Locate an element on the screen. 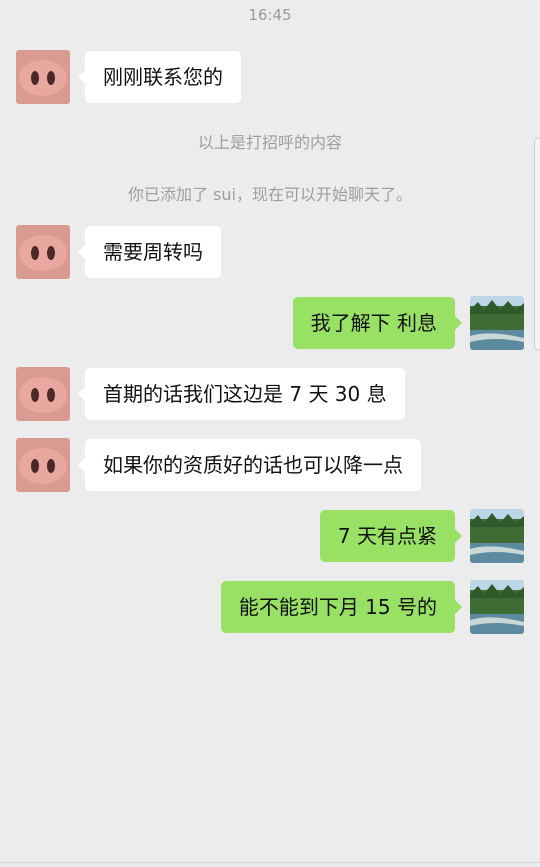  message-row: 我了解下 利息 is located at coordinates (270, 324).